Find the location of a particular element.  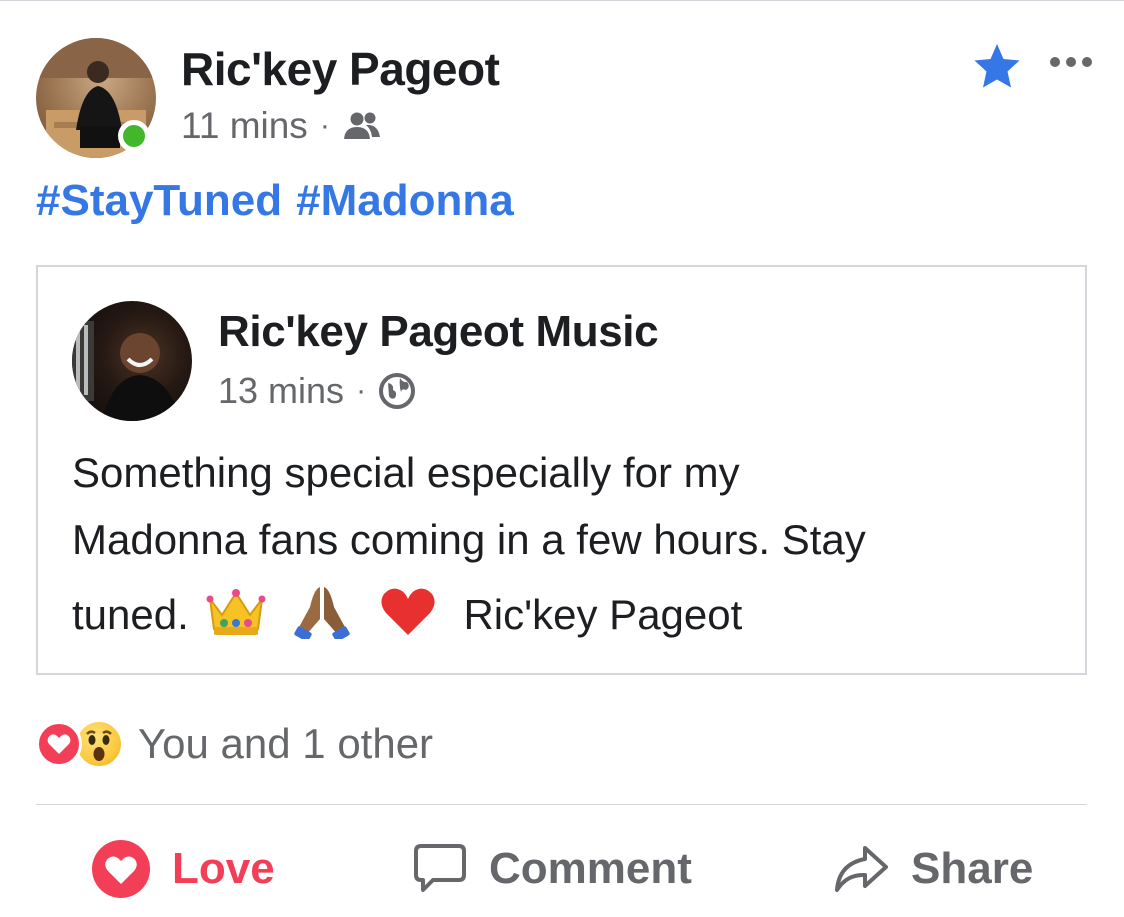

post-author-name: Ric'key Pageot is located at coordinates (340, 69).